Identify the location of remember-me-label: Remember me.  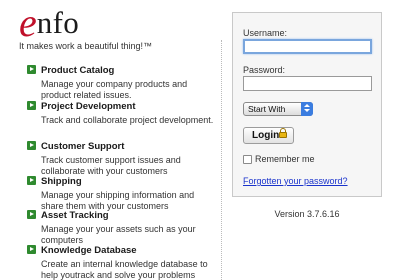
(285, 159).